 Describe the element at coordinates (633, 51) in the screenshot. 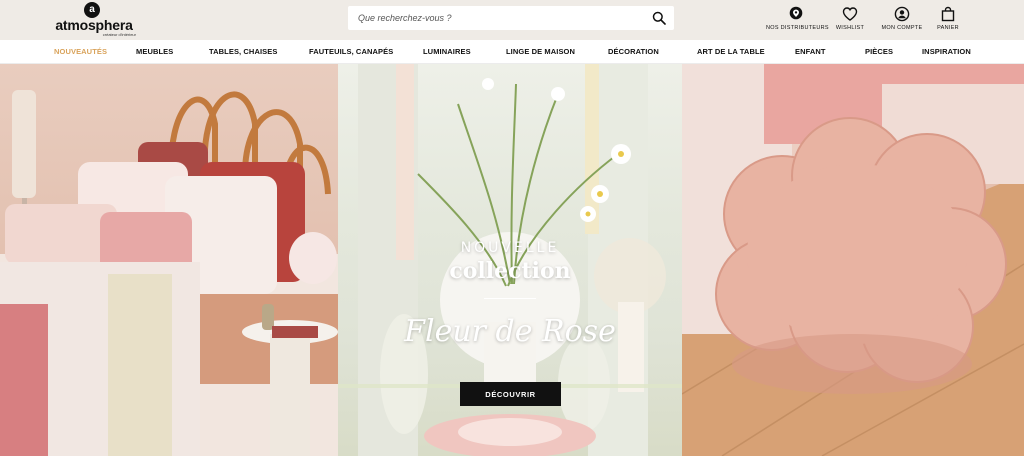

I see `nav-item-decoration: DÉCORATION` at that location.